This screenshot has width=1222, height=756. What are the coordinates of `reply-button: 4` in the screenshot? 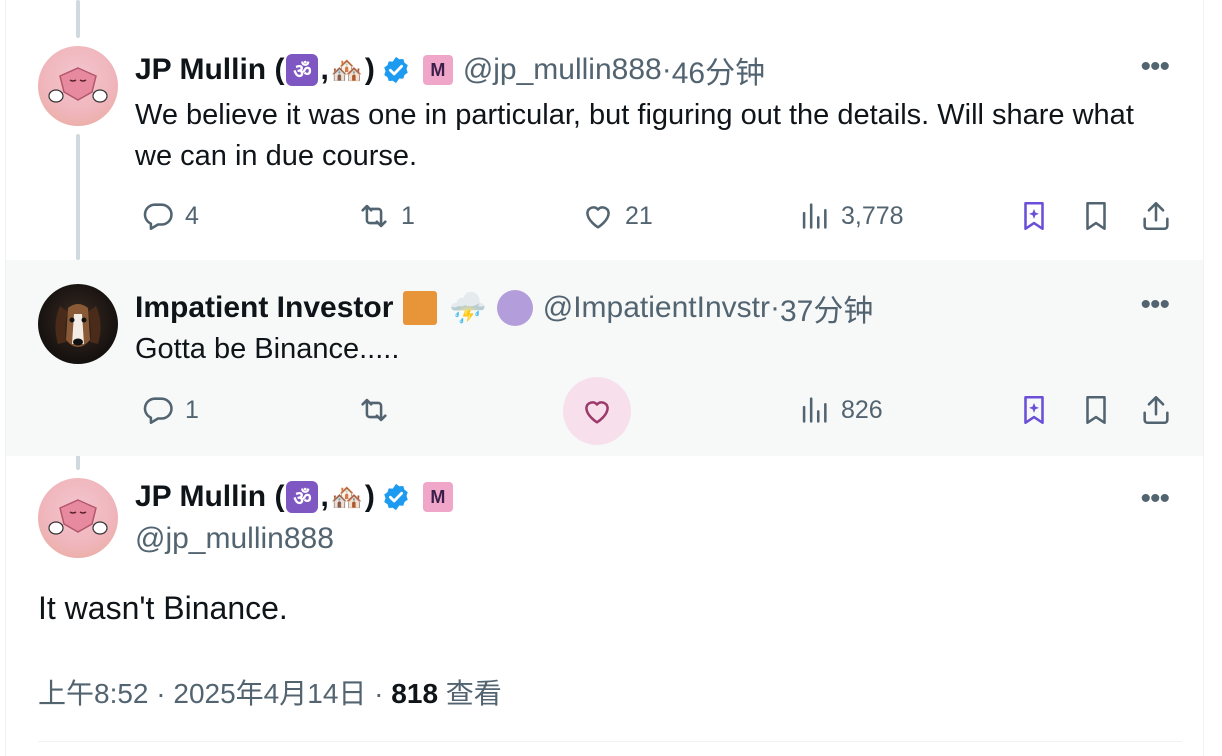 It's located at (170, 216).